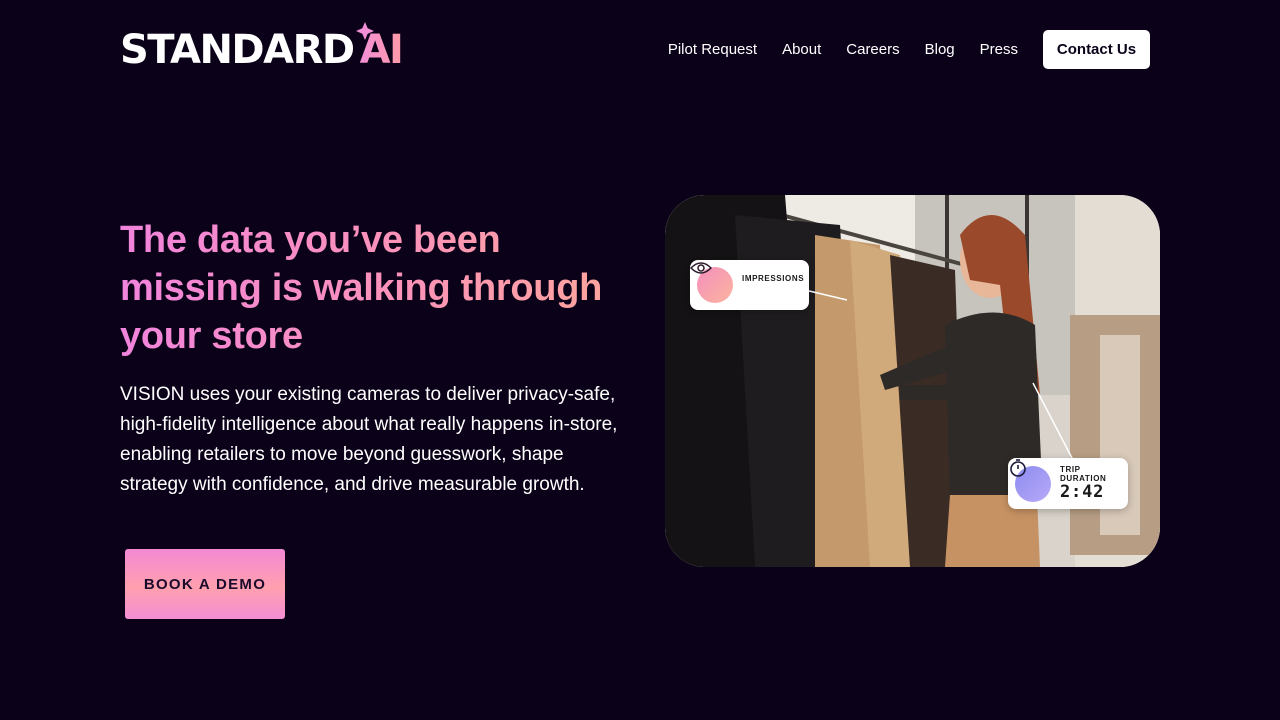 Image resolution: width=1280 pixels, height=720 pixels. I want to click on trip-duration-card: TRIP DURATION 2:42, so click(1068, 483).